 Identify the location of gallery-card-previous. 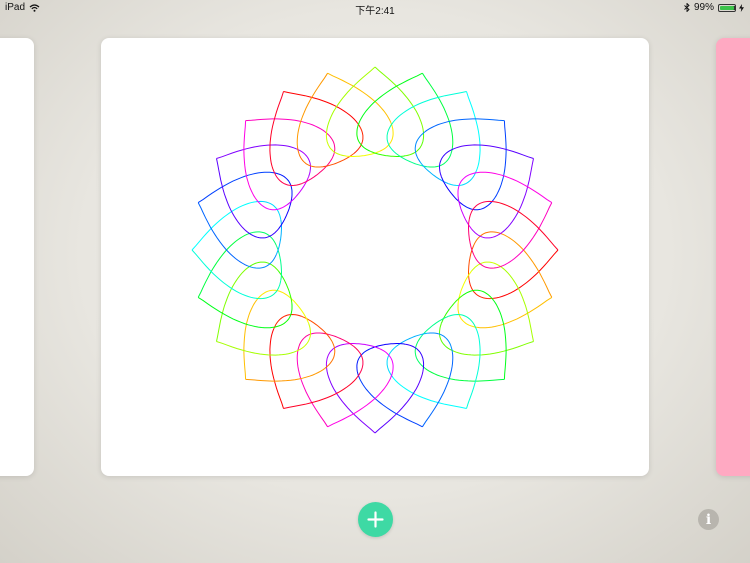
(17, 257).